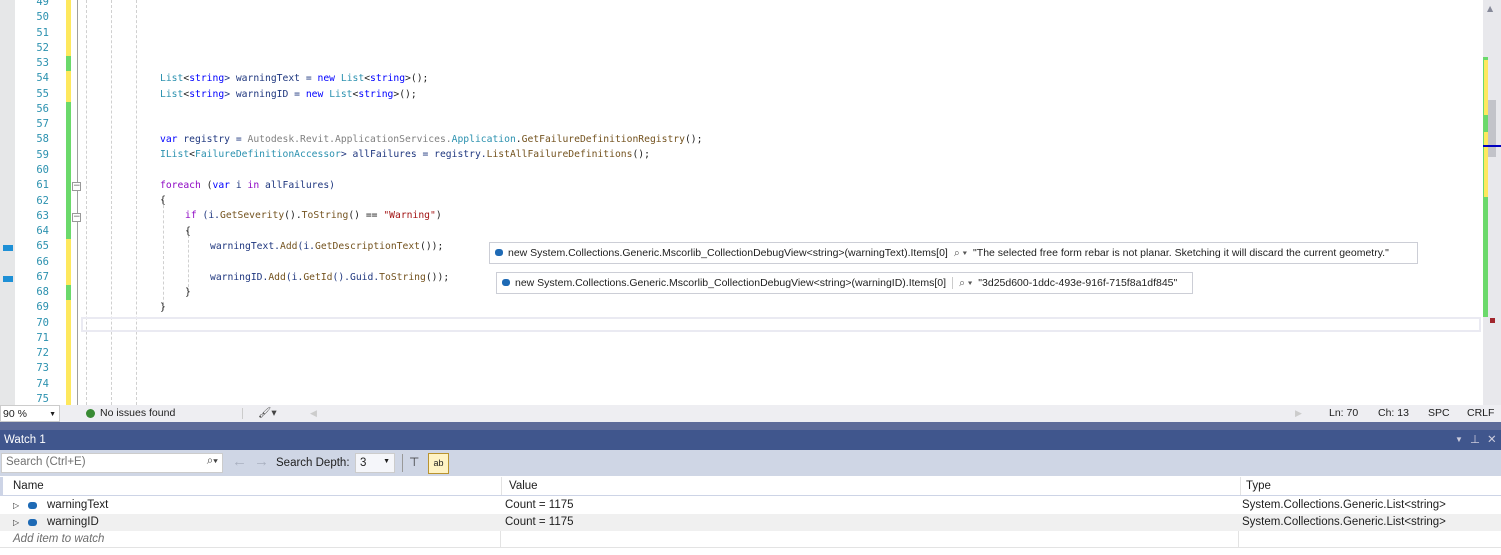  What do you see at coordinates (268, 154) in the screenshot?
I see `tok: FailureDefinitionAccessor` at bounding box center [268, 154].